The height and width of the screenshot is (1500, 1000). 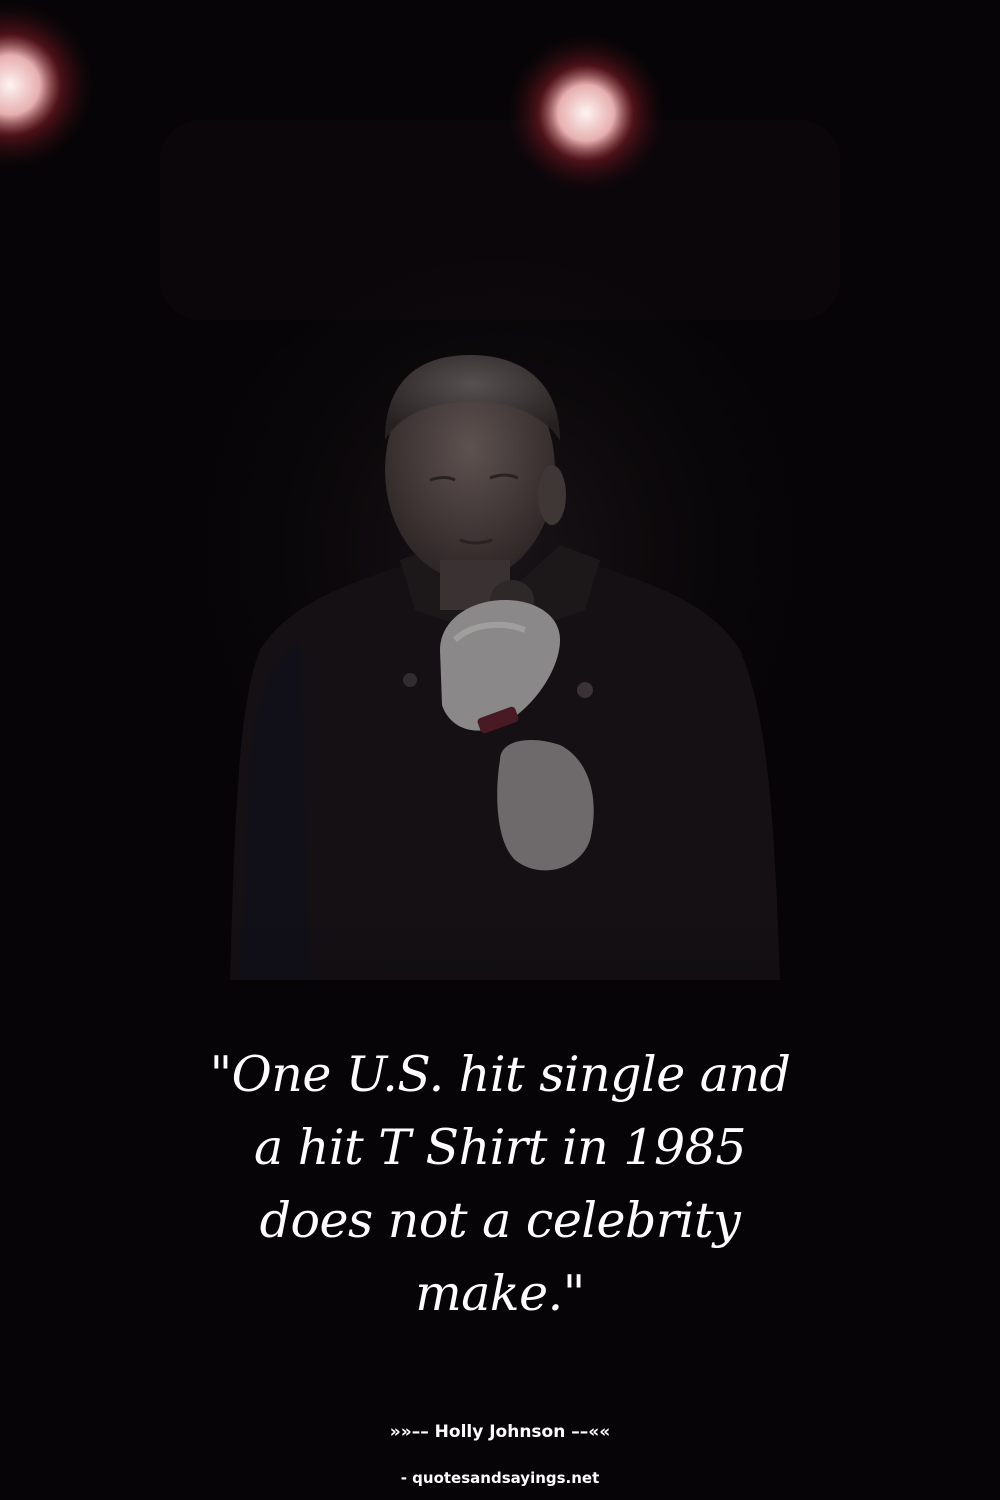 I want to click on quote-author: »»–– Holly Johnson ––««, so click(x=500, y=1432).